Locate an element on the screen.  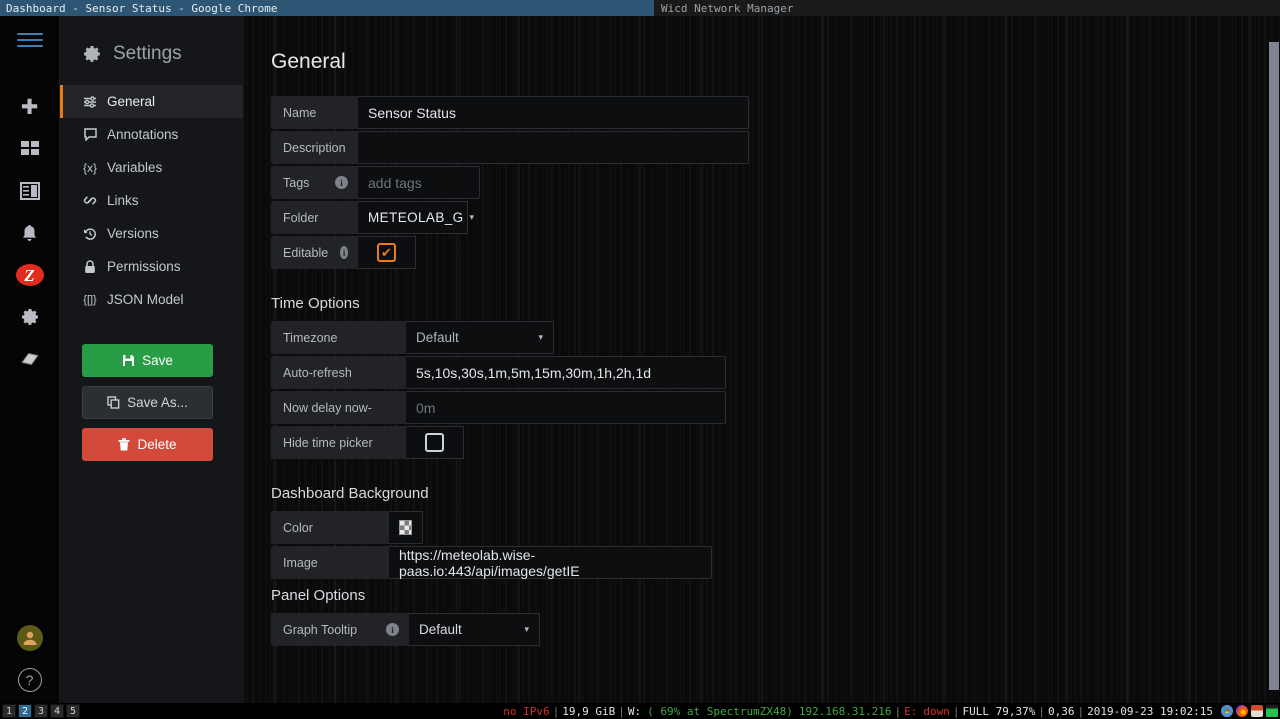
panels-icon is located at coordinates (29, 191).